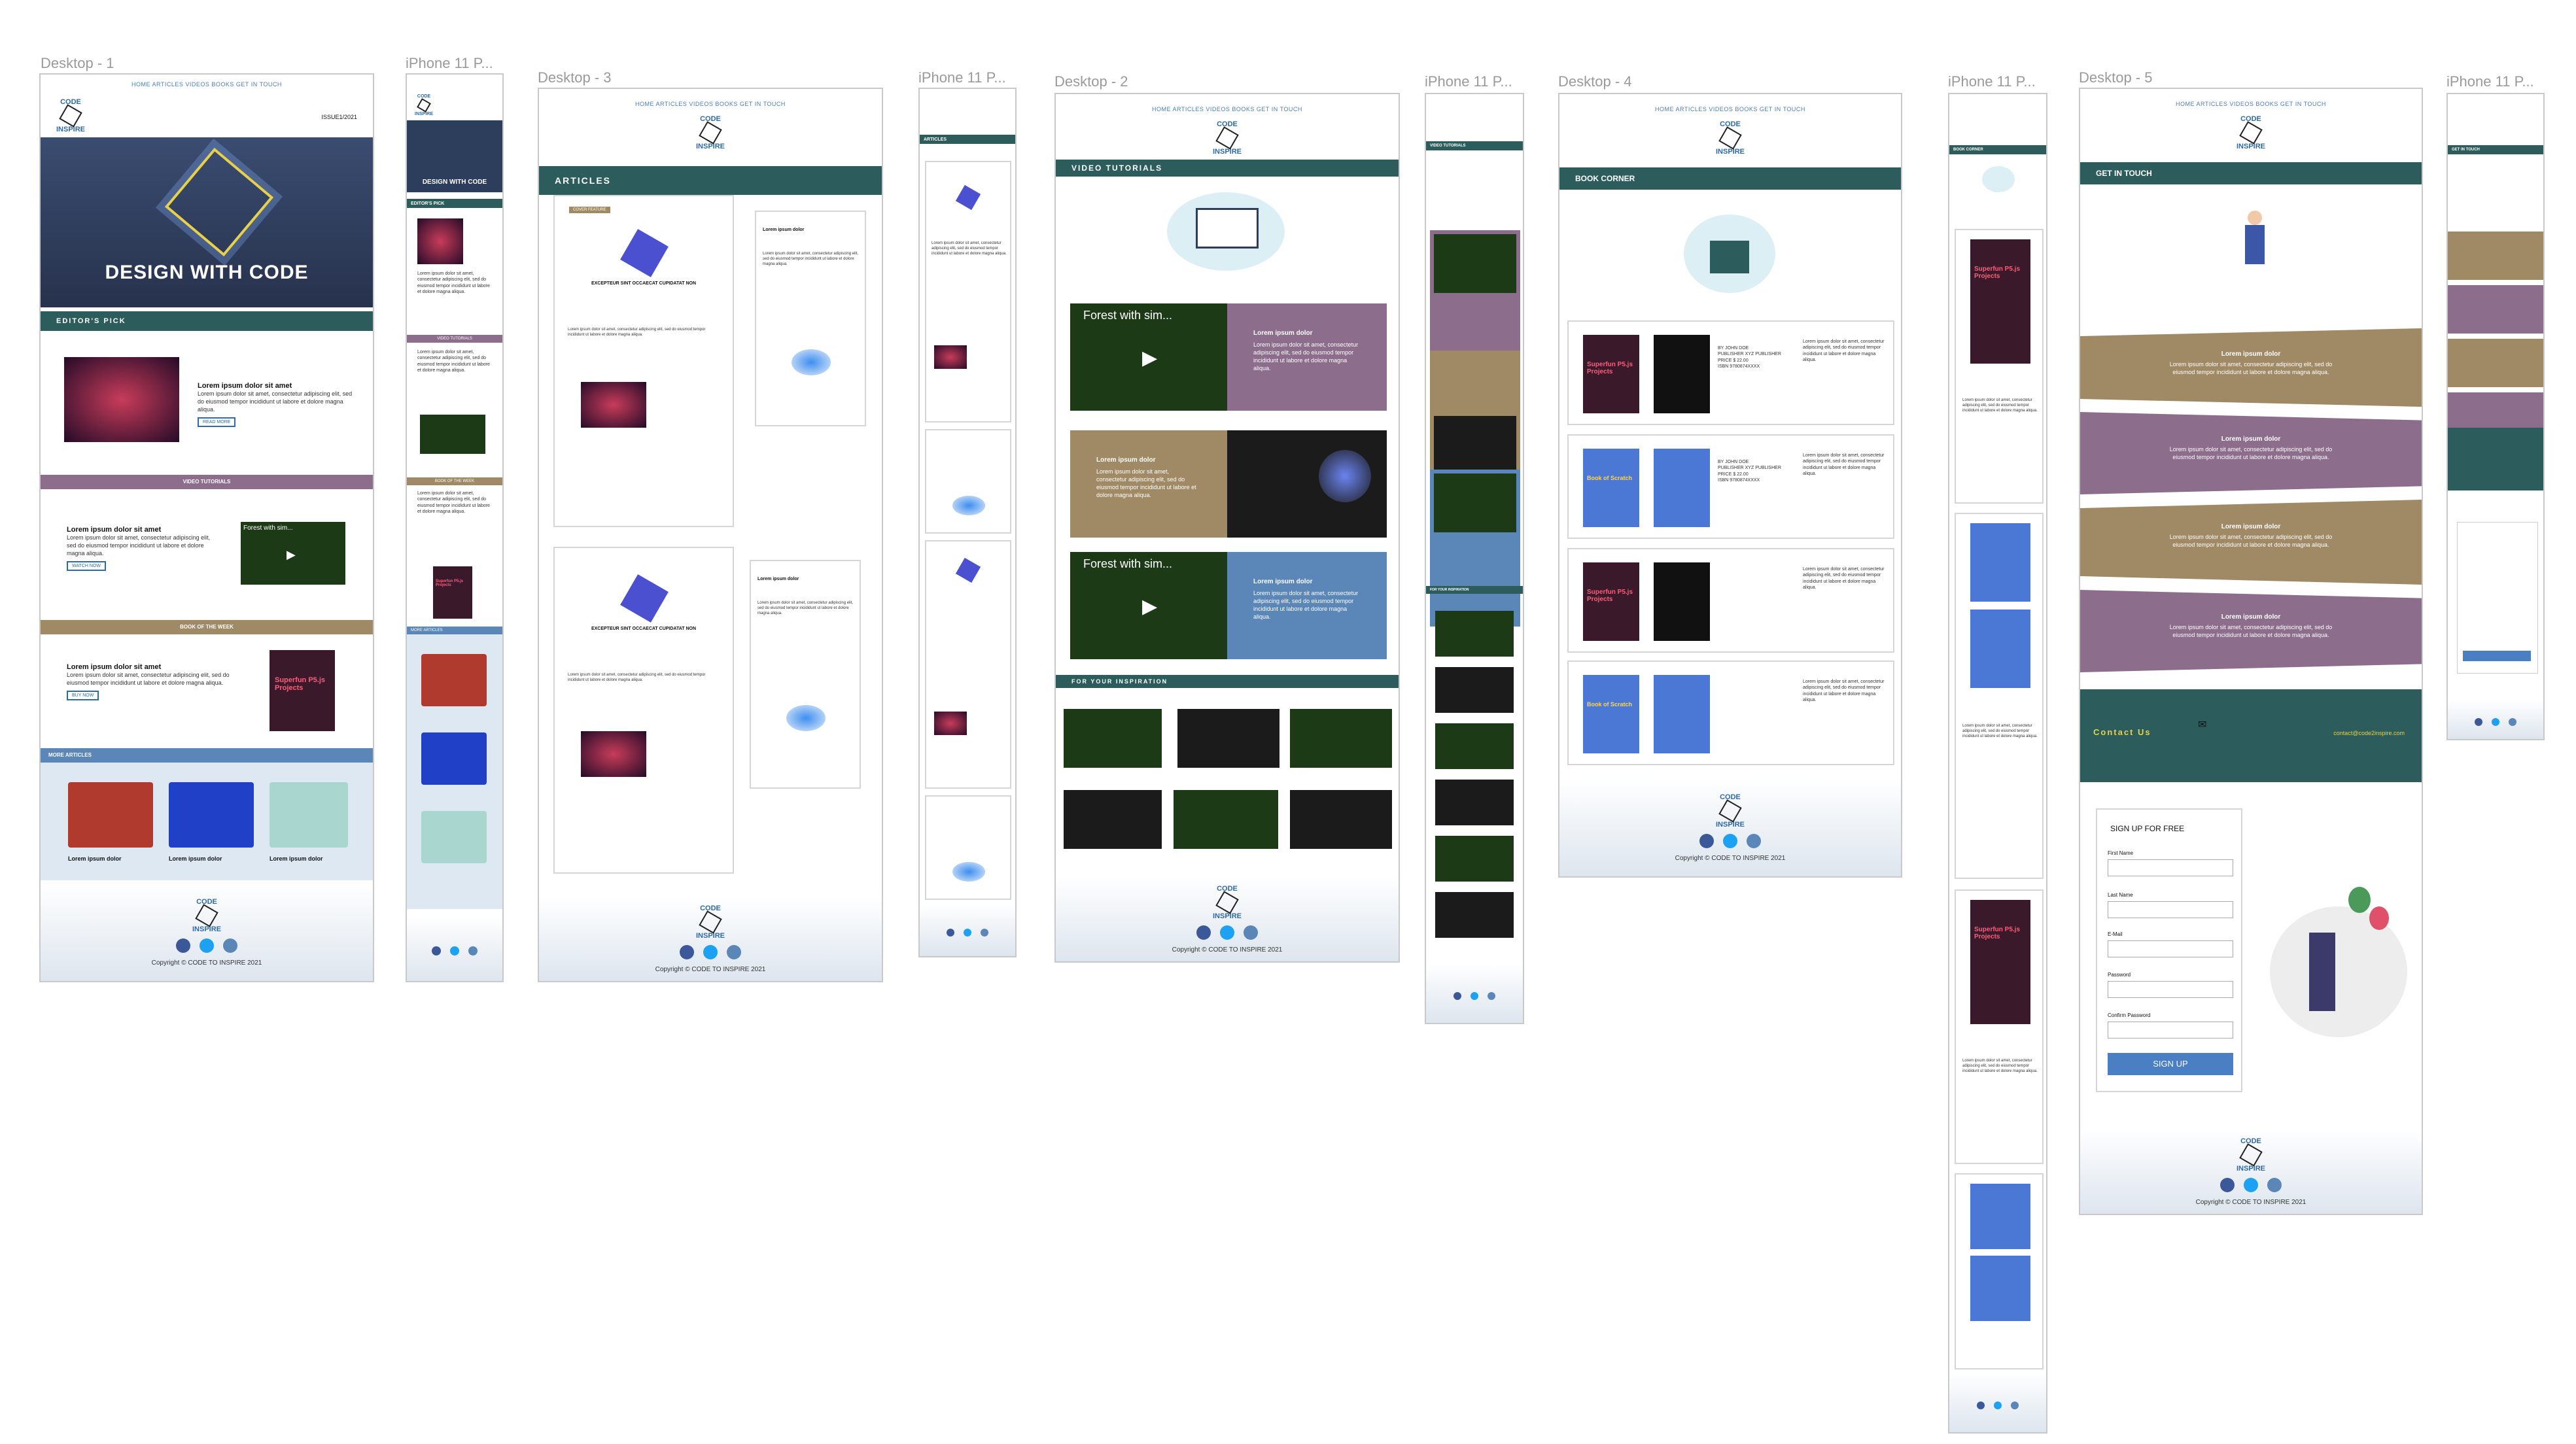 The height and width of the screenshot is (1444, 2576). What do you see at coordinates (83, 696) in the screenshot?
I see `buy-now-button: BUY NOW` at bounding box center [83, 696].